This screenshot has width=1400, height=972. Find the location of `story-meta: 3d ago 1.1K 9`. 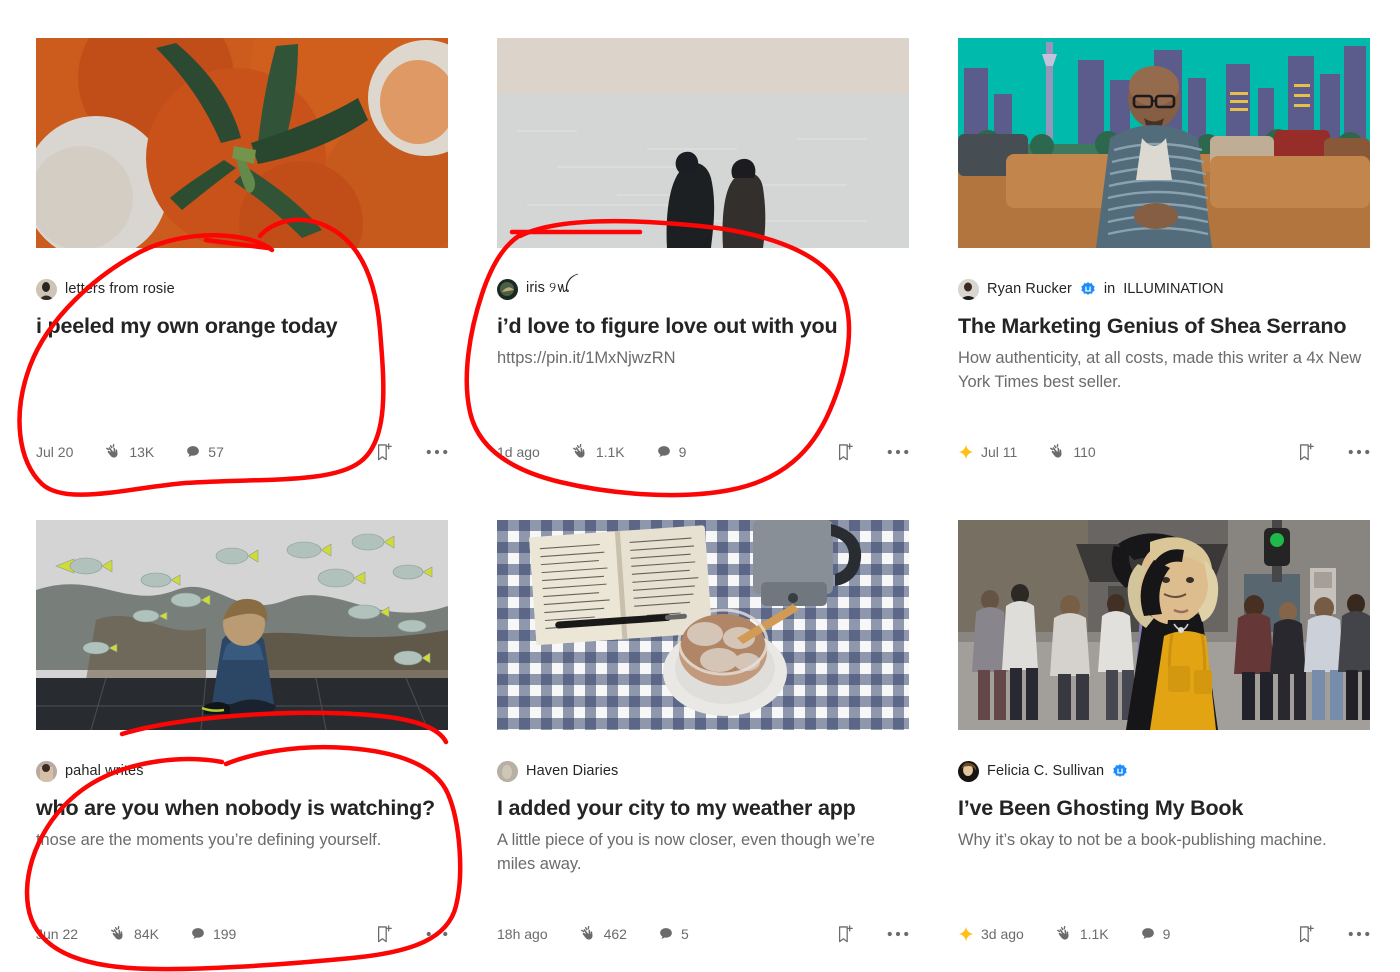

story-meta: 3d ago 1.1K 9 is located at coordinates (1064, 934).